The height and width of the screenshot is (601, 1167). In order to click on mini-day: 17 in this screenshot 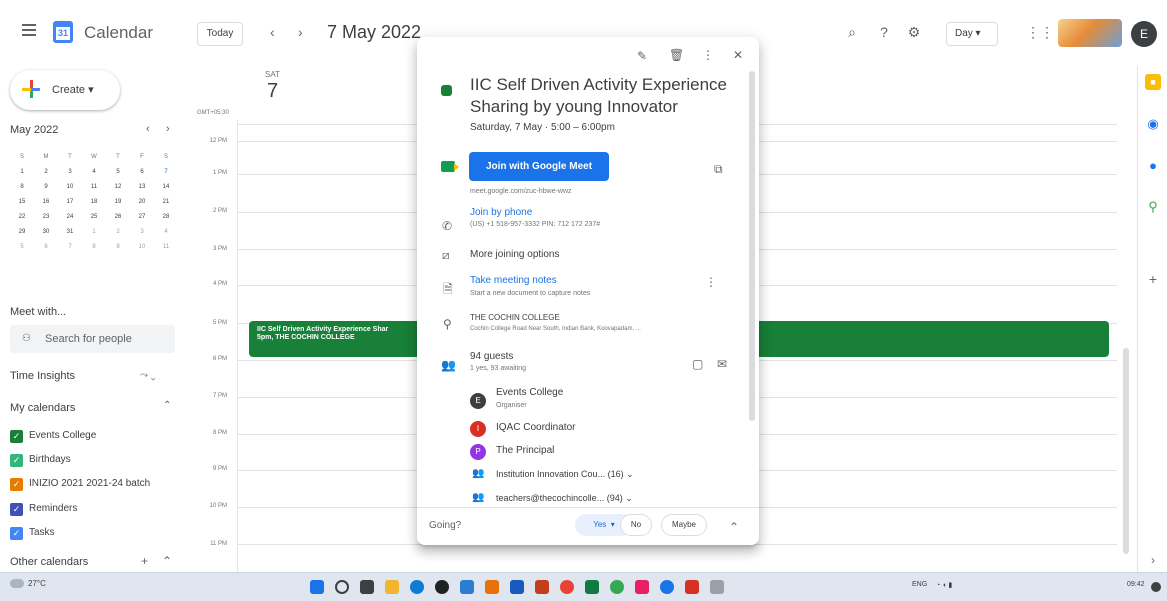, I will do `click(70, 202)`.